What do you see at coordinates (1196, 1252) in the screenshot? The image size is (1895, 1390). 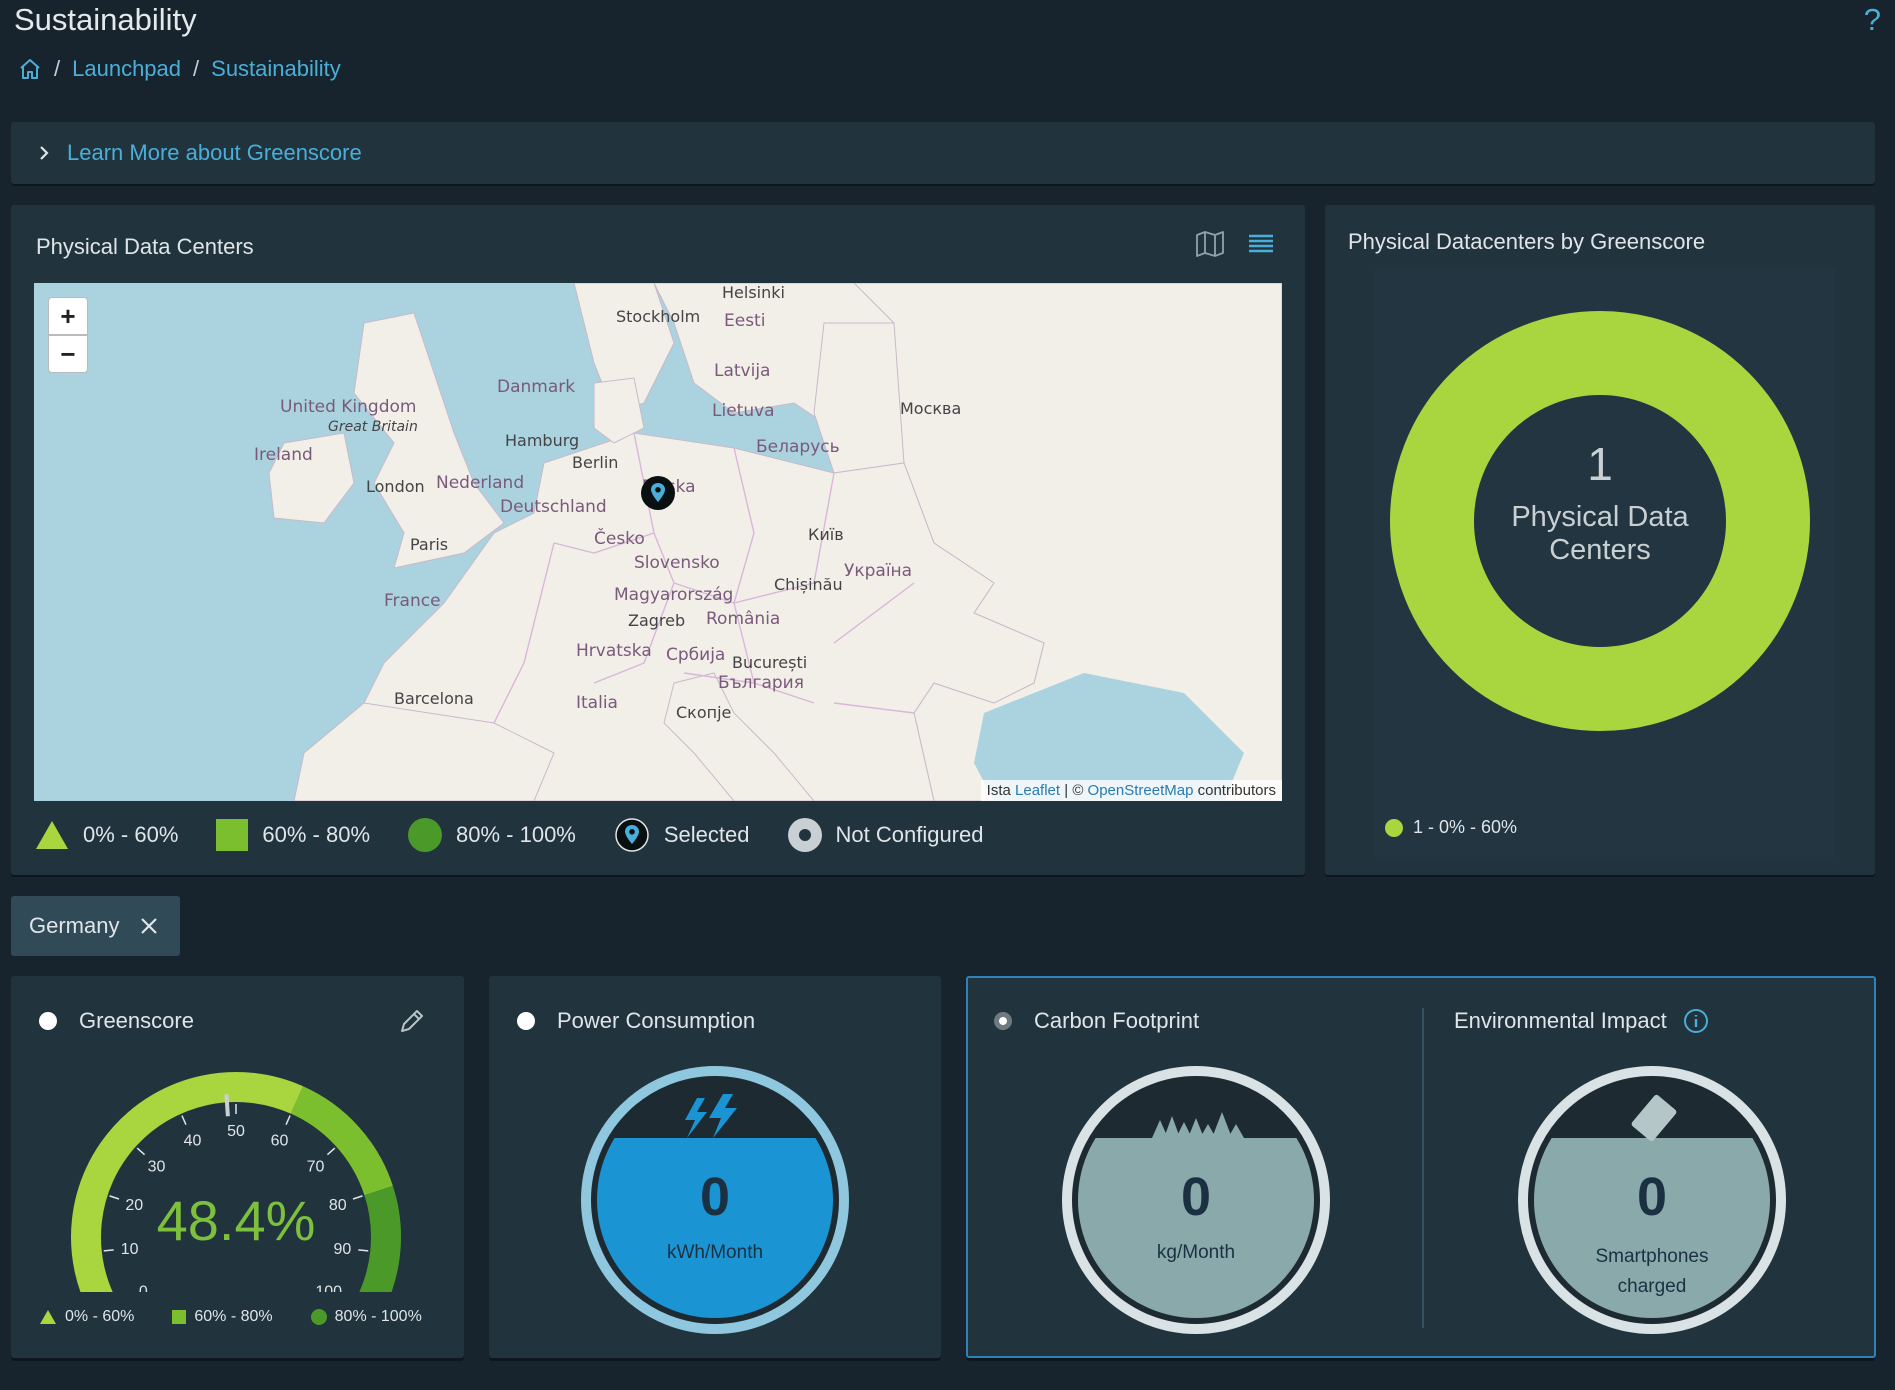 I see `carbon-unit: kg/Month` at bounding box center [1196, 1252].